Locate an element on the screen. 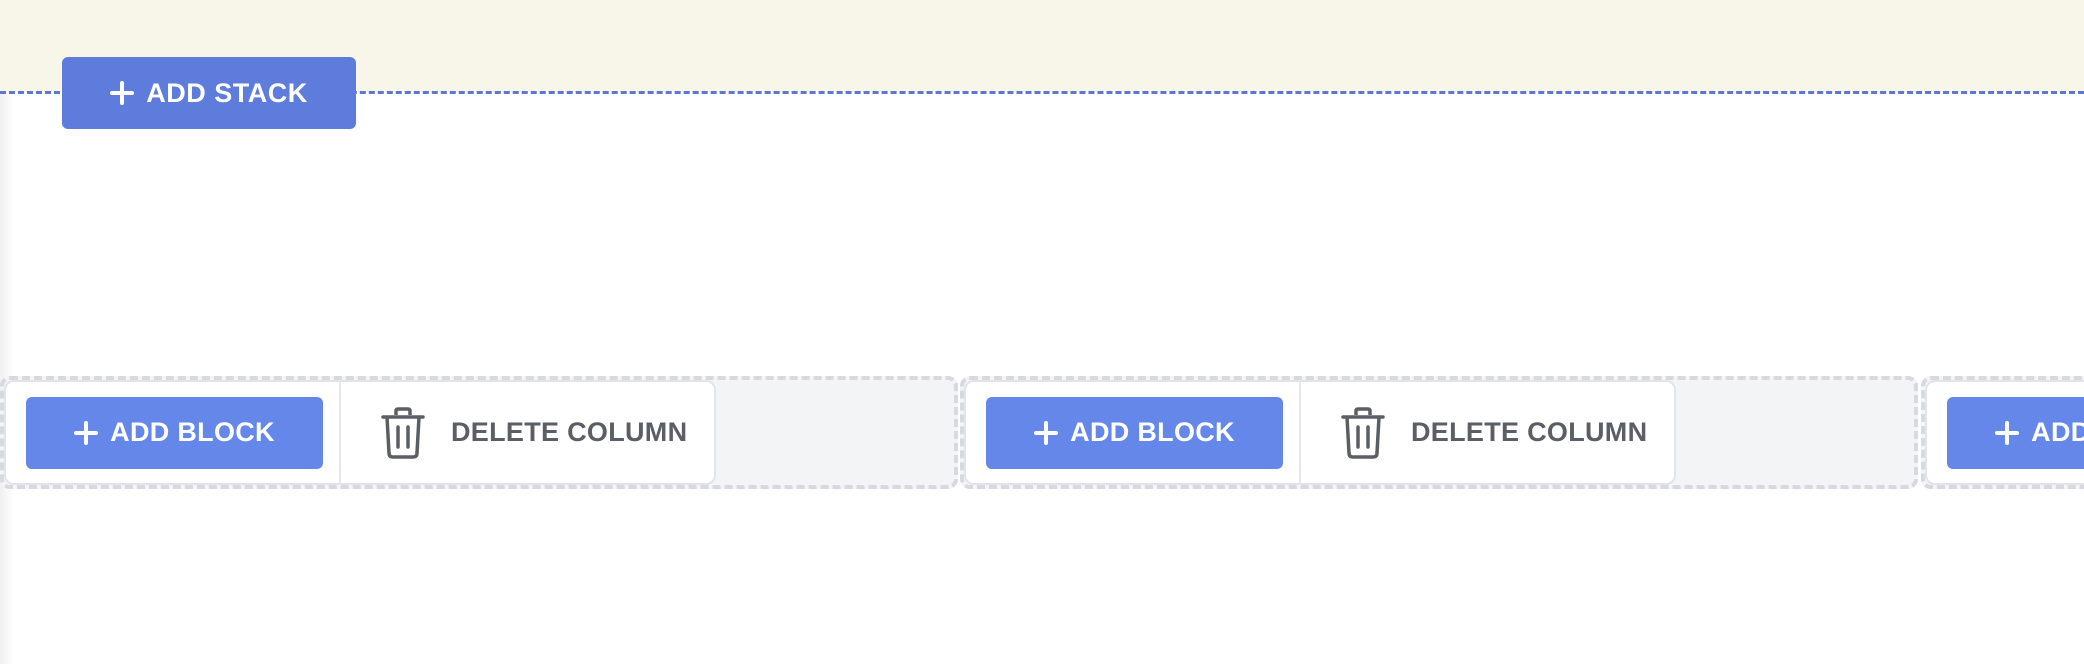  column-1: ADD BLOCK DELETE COLUMN is located at coordinates (479, 432).